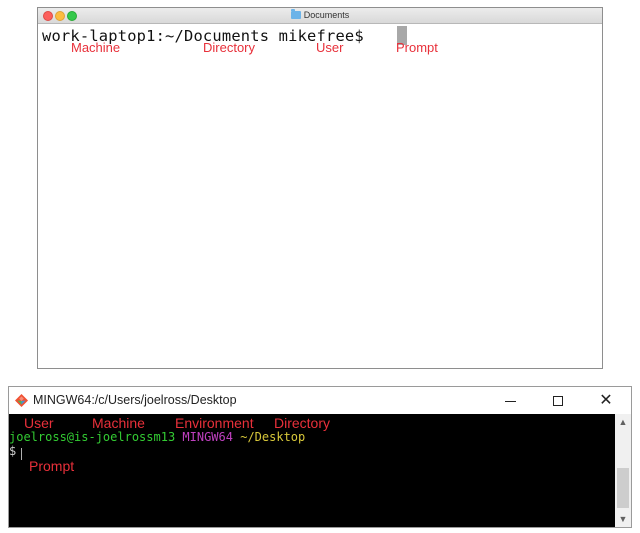  I want to click on window-title: Documents, so click(320, 15).